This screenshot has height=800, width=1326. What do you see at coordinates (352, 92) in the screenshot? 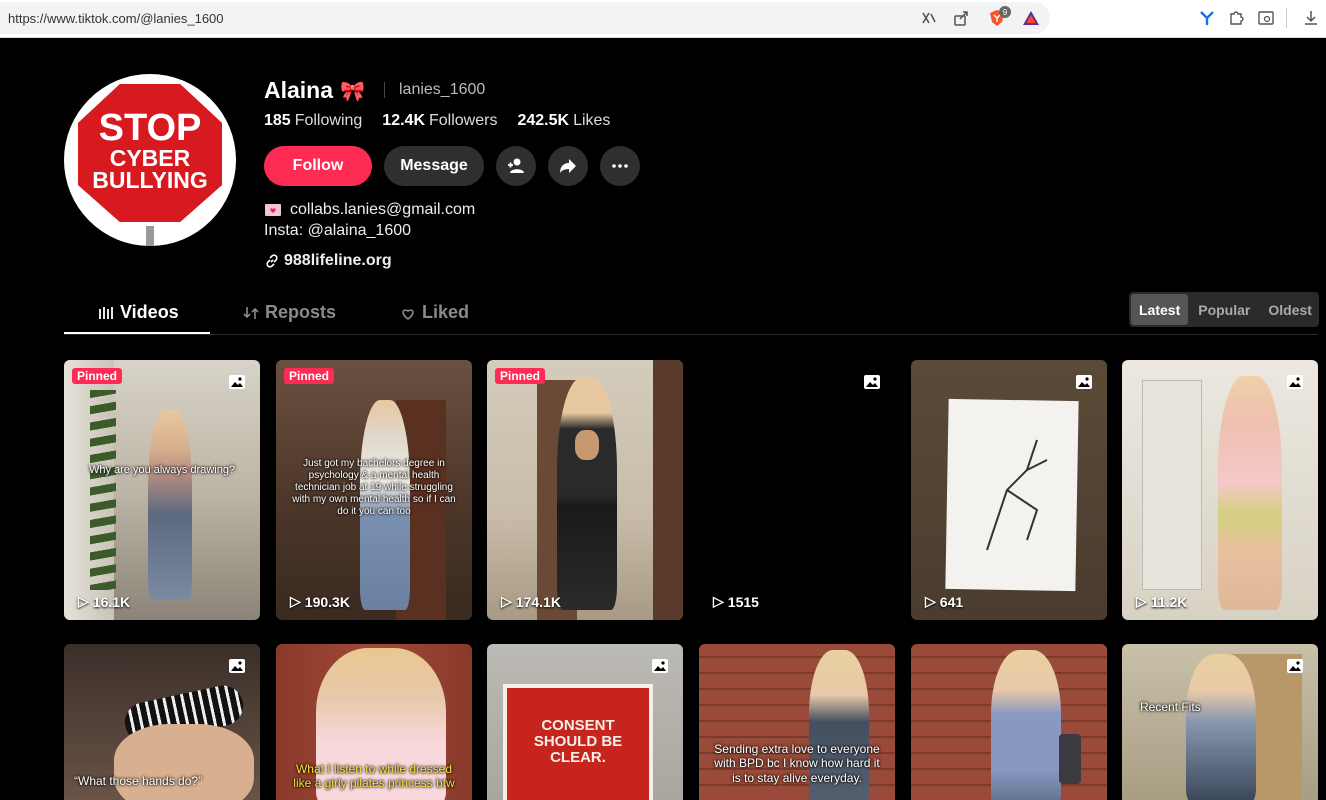
I see `ribbon-bow-icon: 🎀` at bounding box center [352, 92].